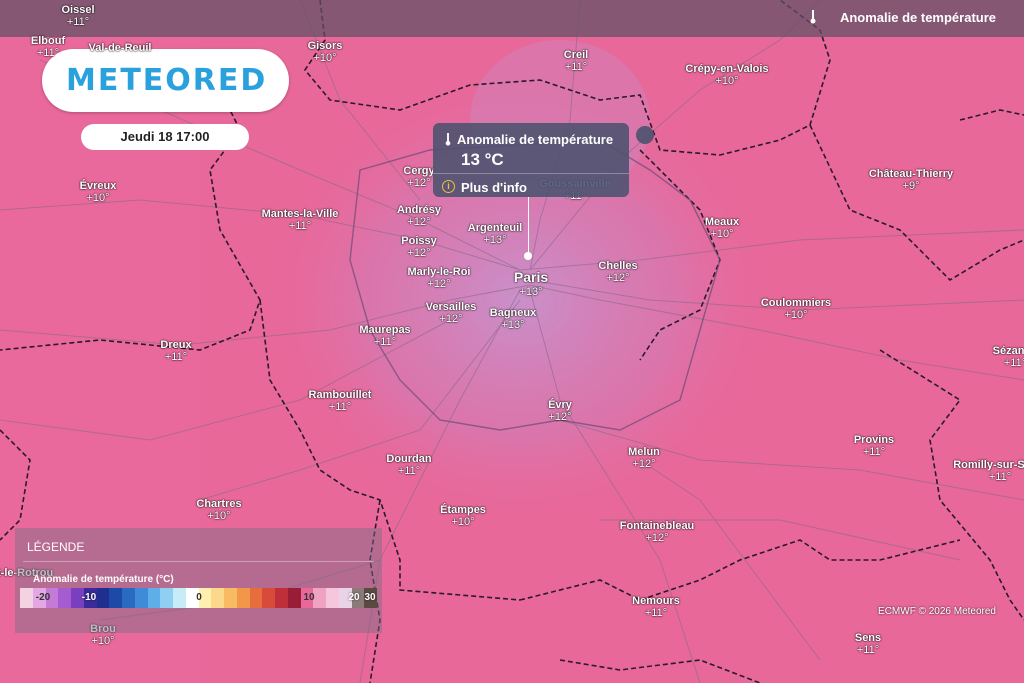  I want to click on city-label: Romilly-sur-Seine+11°, so click(988, 471).